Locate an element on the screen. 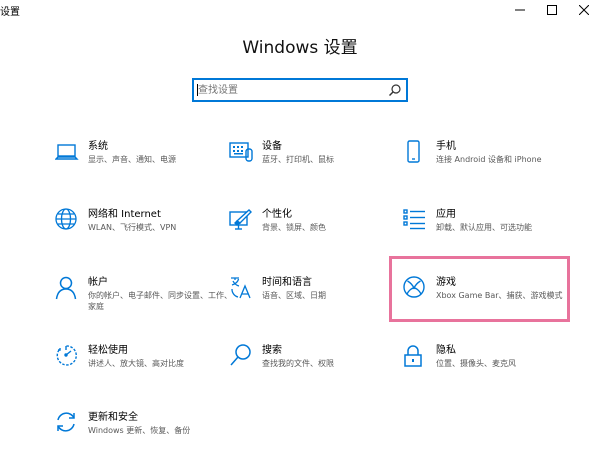  tile-system-desc: 显示、声音、通知、电源 is located at coordinates (132, 159).